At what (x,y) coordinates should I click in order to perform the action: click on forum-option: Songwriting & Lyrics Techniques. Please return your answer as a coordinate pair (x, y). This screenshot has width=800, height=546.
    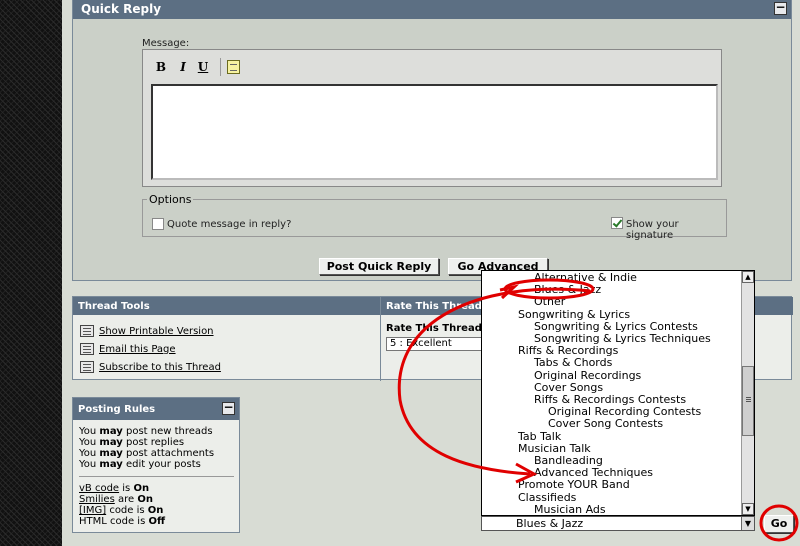
    Looking at the image, I should click on (622, 338).